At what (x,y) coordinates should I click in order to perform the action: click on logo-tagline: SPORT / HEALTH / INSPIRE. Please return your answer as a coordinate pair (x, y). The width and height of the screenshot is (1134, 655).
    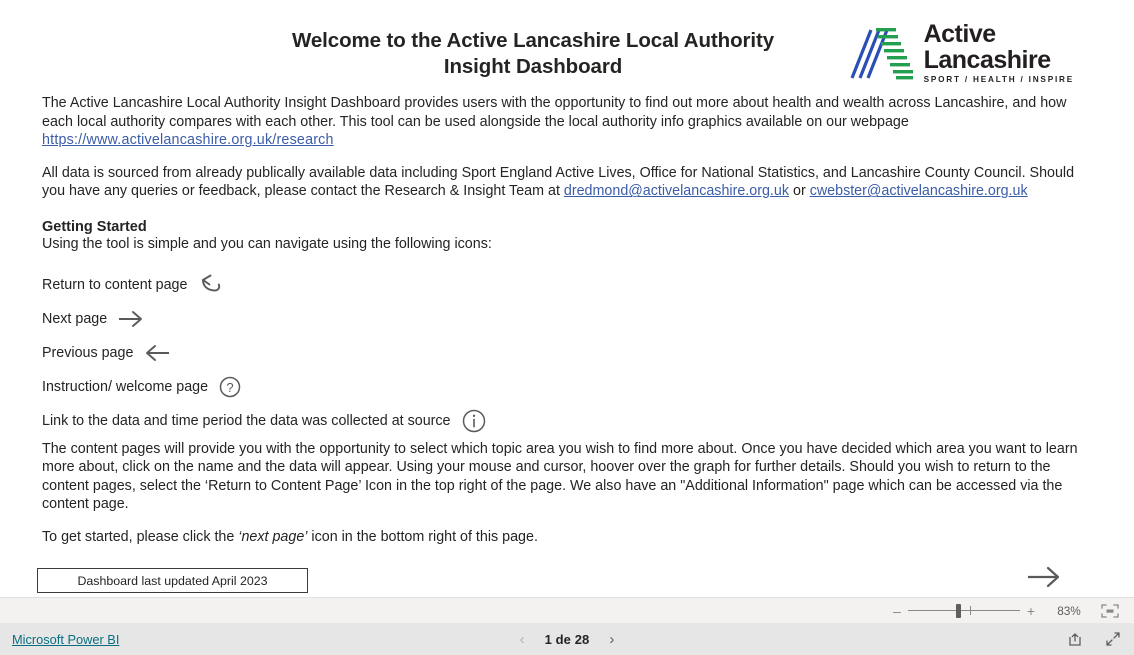
    Looking at the image, I should click on (998, 79).